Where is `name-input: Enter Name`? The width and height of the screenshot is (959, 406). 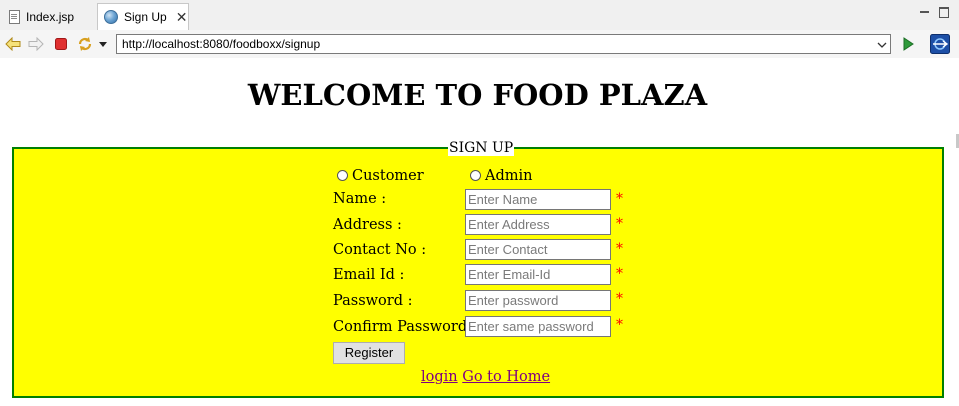 name-input: Enter Name is located at coordinates (538, 199).